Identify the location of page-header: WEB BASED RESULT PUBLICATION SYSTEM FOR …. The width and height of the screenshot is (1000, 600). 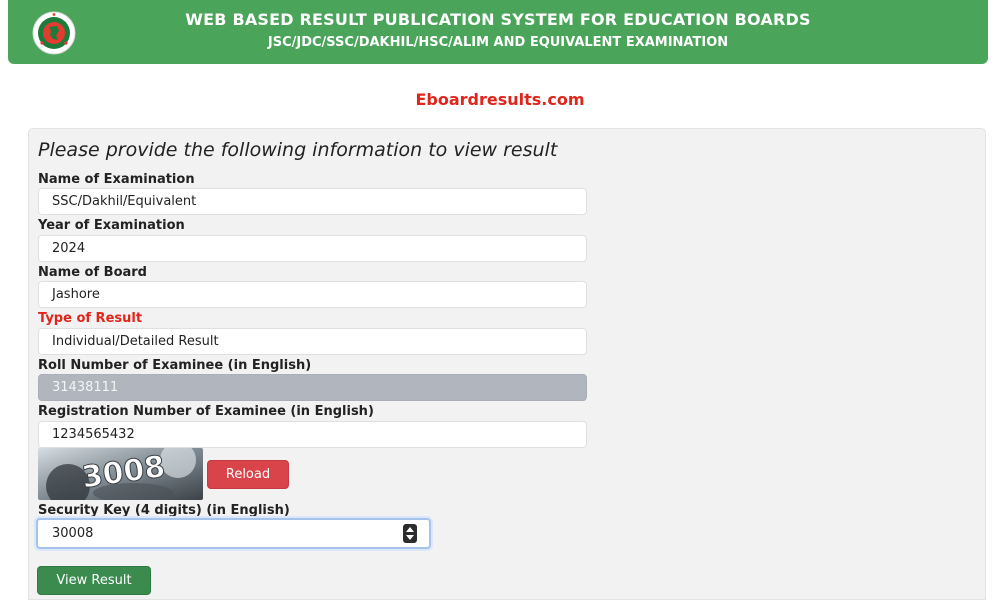
(498, 32).